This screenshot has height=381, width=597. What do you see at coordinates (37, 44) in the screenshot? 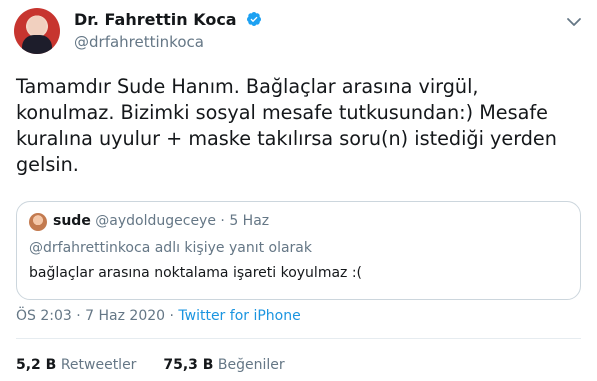
I see `avatar-body` at bounding box center [37, 44].